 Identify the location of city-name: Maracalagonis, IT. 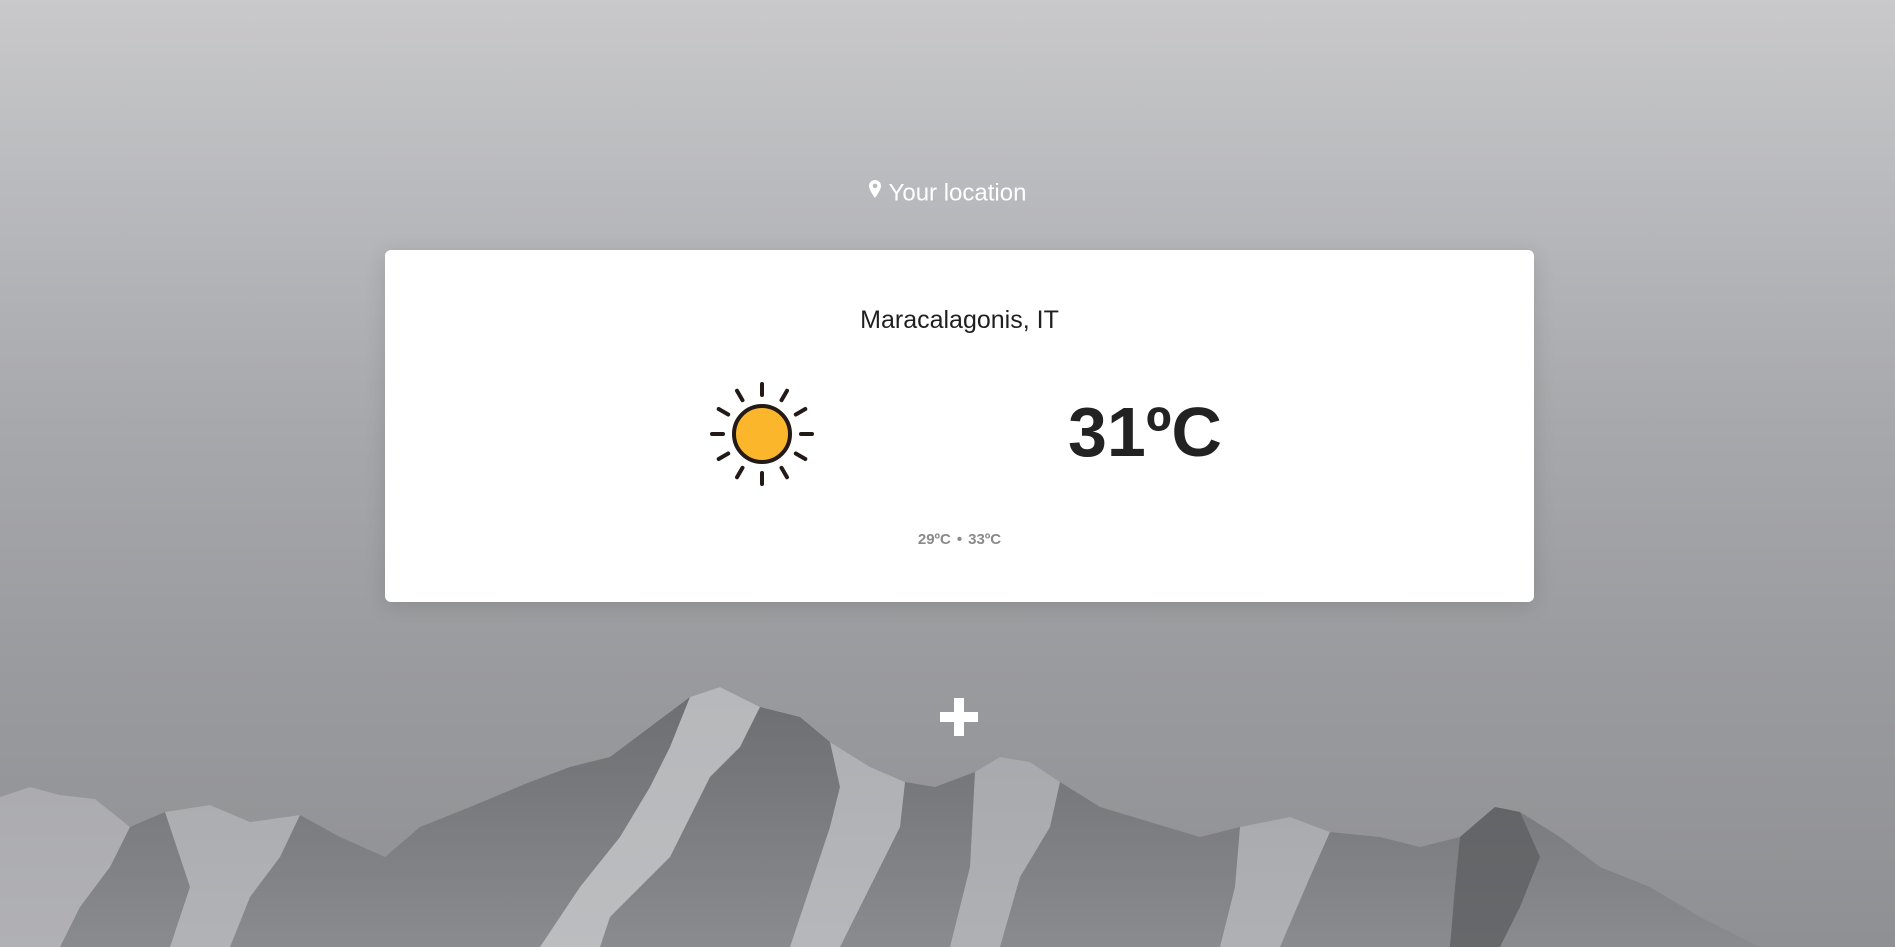
(959, 320).